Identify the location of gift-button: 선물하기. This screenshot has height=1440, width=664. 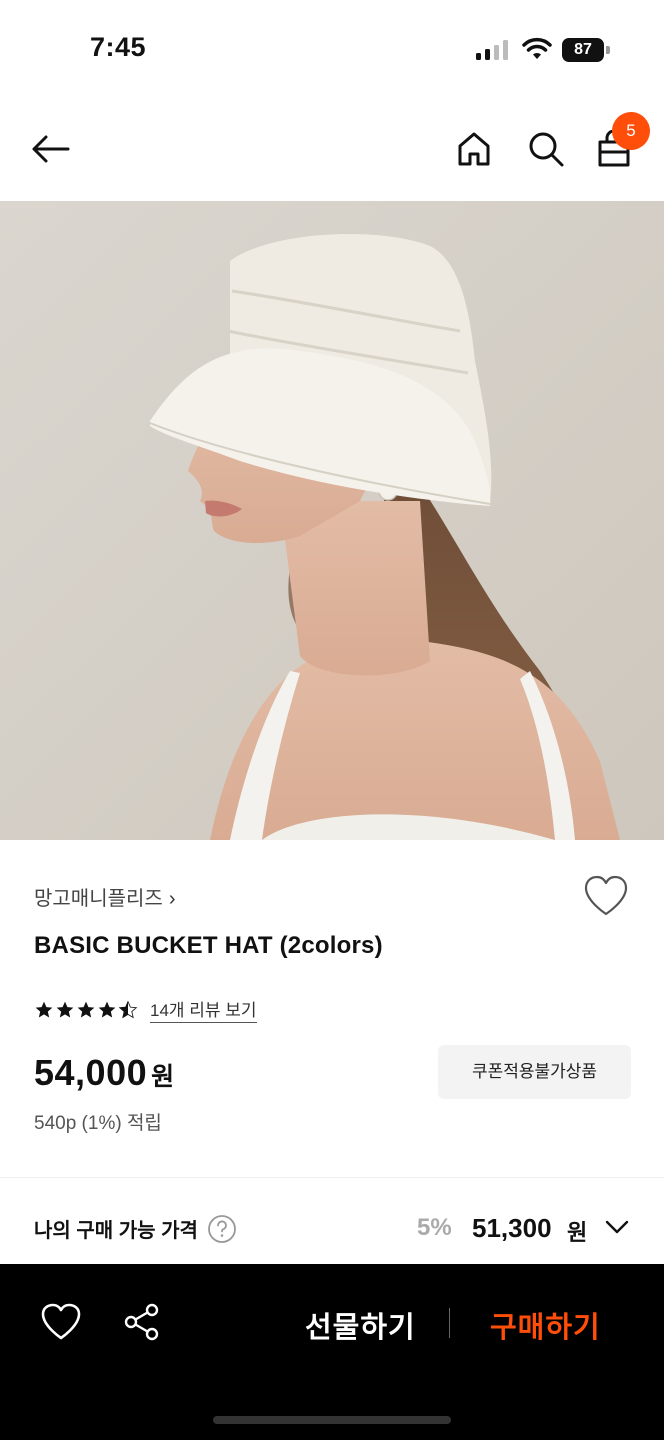
(360, 1325).